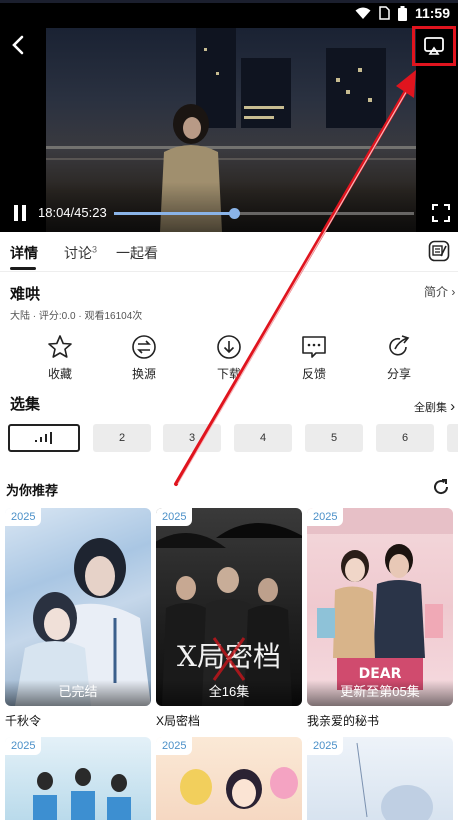  I want to click on episode-item: 3, so click(192, 438).